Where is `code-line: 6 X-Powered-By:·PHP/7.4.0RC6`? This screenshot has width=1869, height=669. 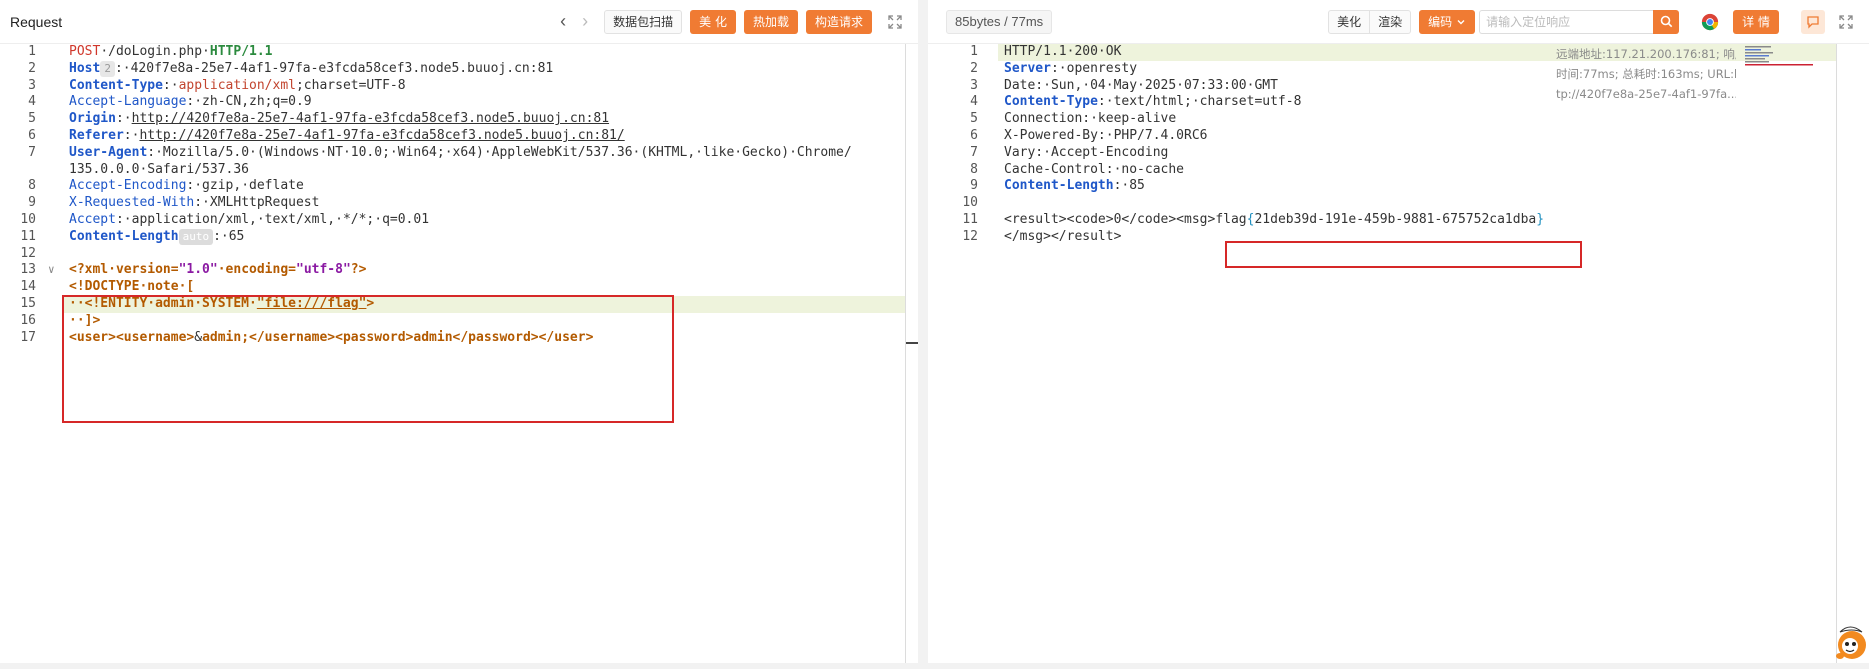 code-line: 6 X-Powered-By:·PHP/7.4.0RC6 is located at coordinates (1388, 136).